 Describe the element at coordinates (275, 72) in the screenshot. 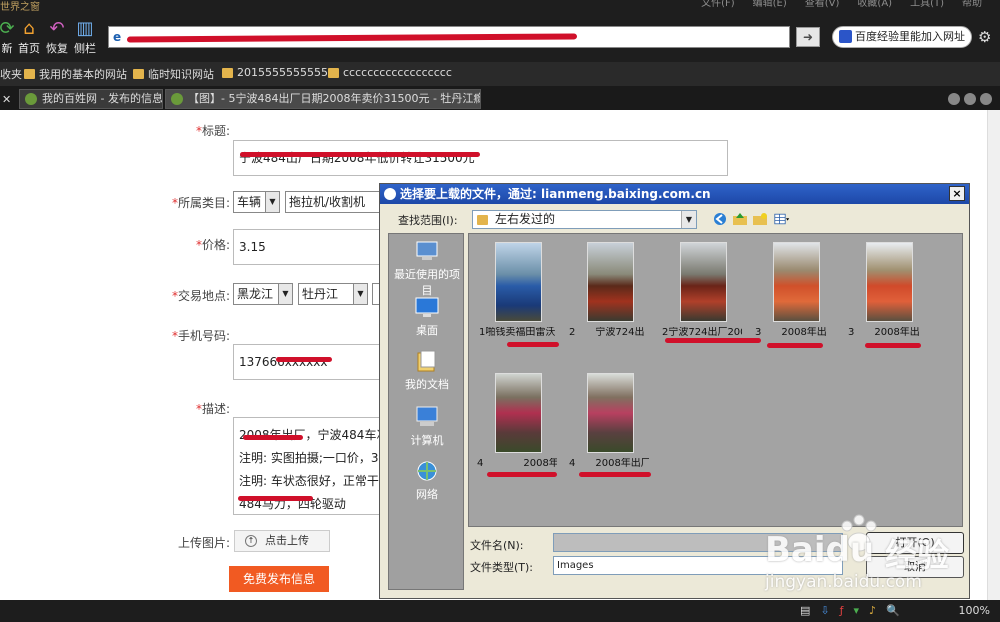

I see `fav-item-2015: 2015555555555` at that location.